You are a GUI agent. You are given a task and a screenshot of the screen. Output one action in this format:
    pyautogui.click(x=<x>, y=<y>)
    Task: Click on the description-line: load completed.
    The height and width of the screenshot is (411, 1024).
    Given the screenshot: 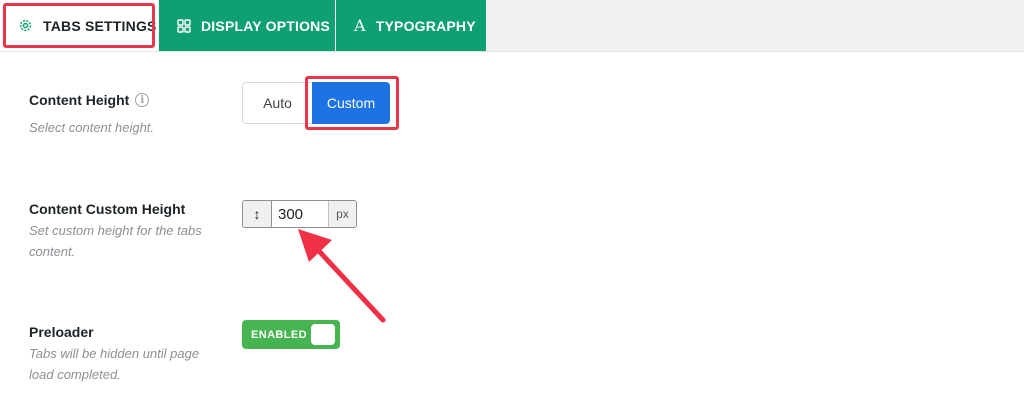 What is the action you would take?
    pyautogui.click(x=75, y=374)
    